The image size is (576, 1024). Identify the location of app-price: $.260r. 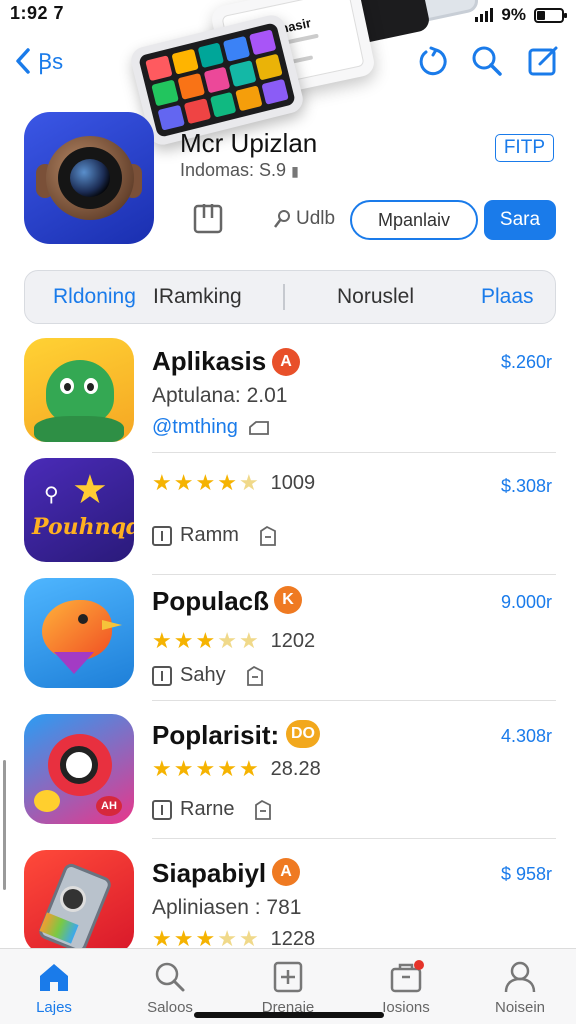
(526, 362).